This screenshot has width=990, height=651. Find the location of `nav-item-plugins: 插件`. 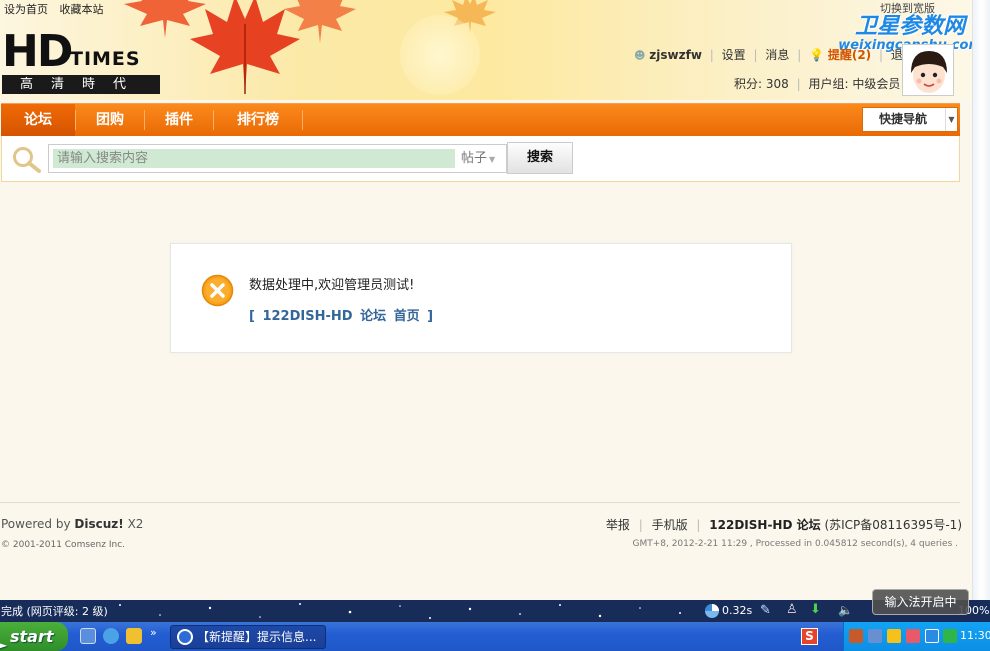

nav-item-plugins: 插件 is located at coordinates (179, 120).